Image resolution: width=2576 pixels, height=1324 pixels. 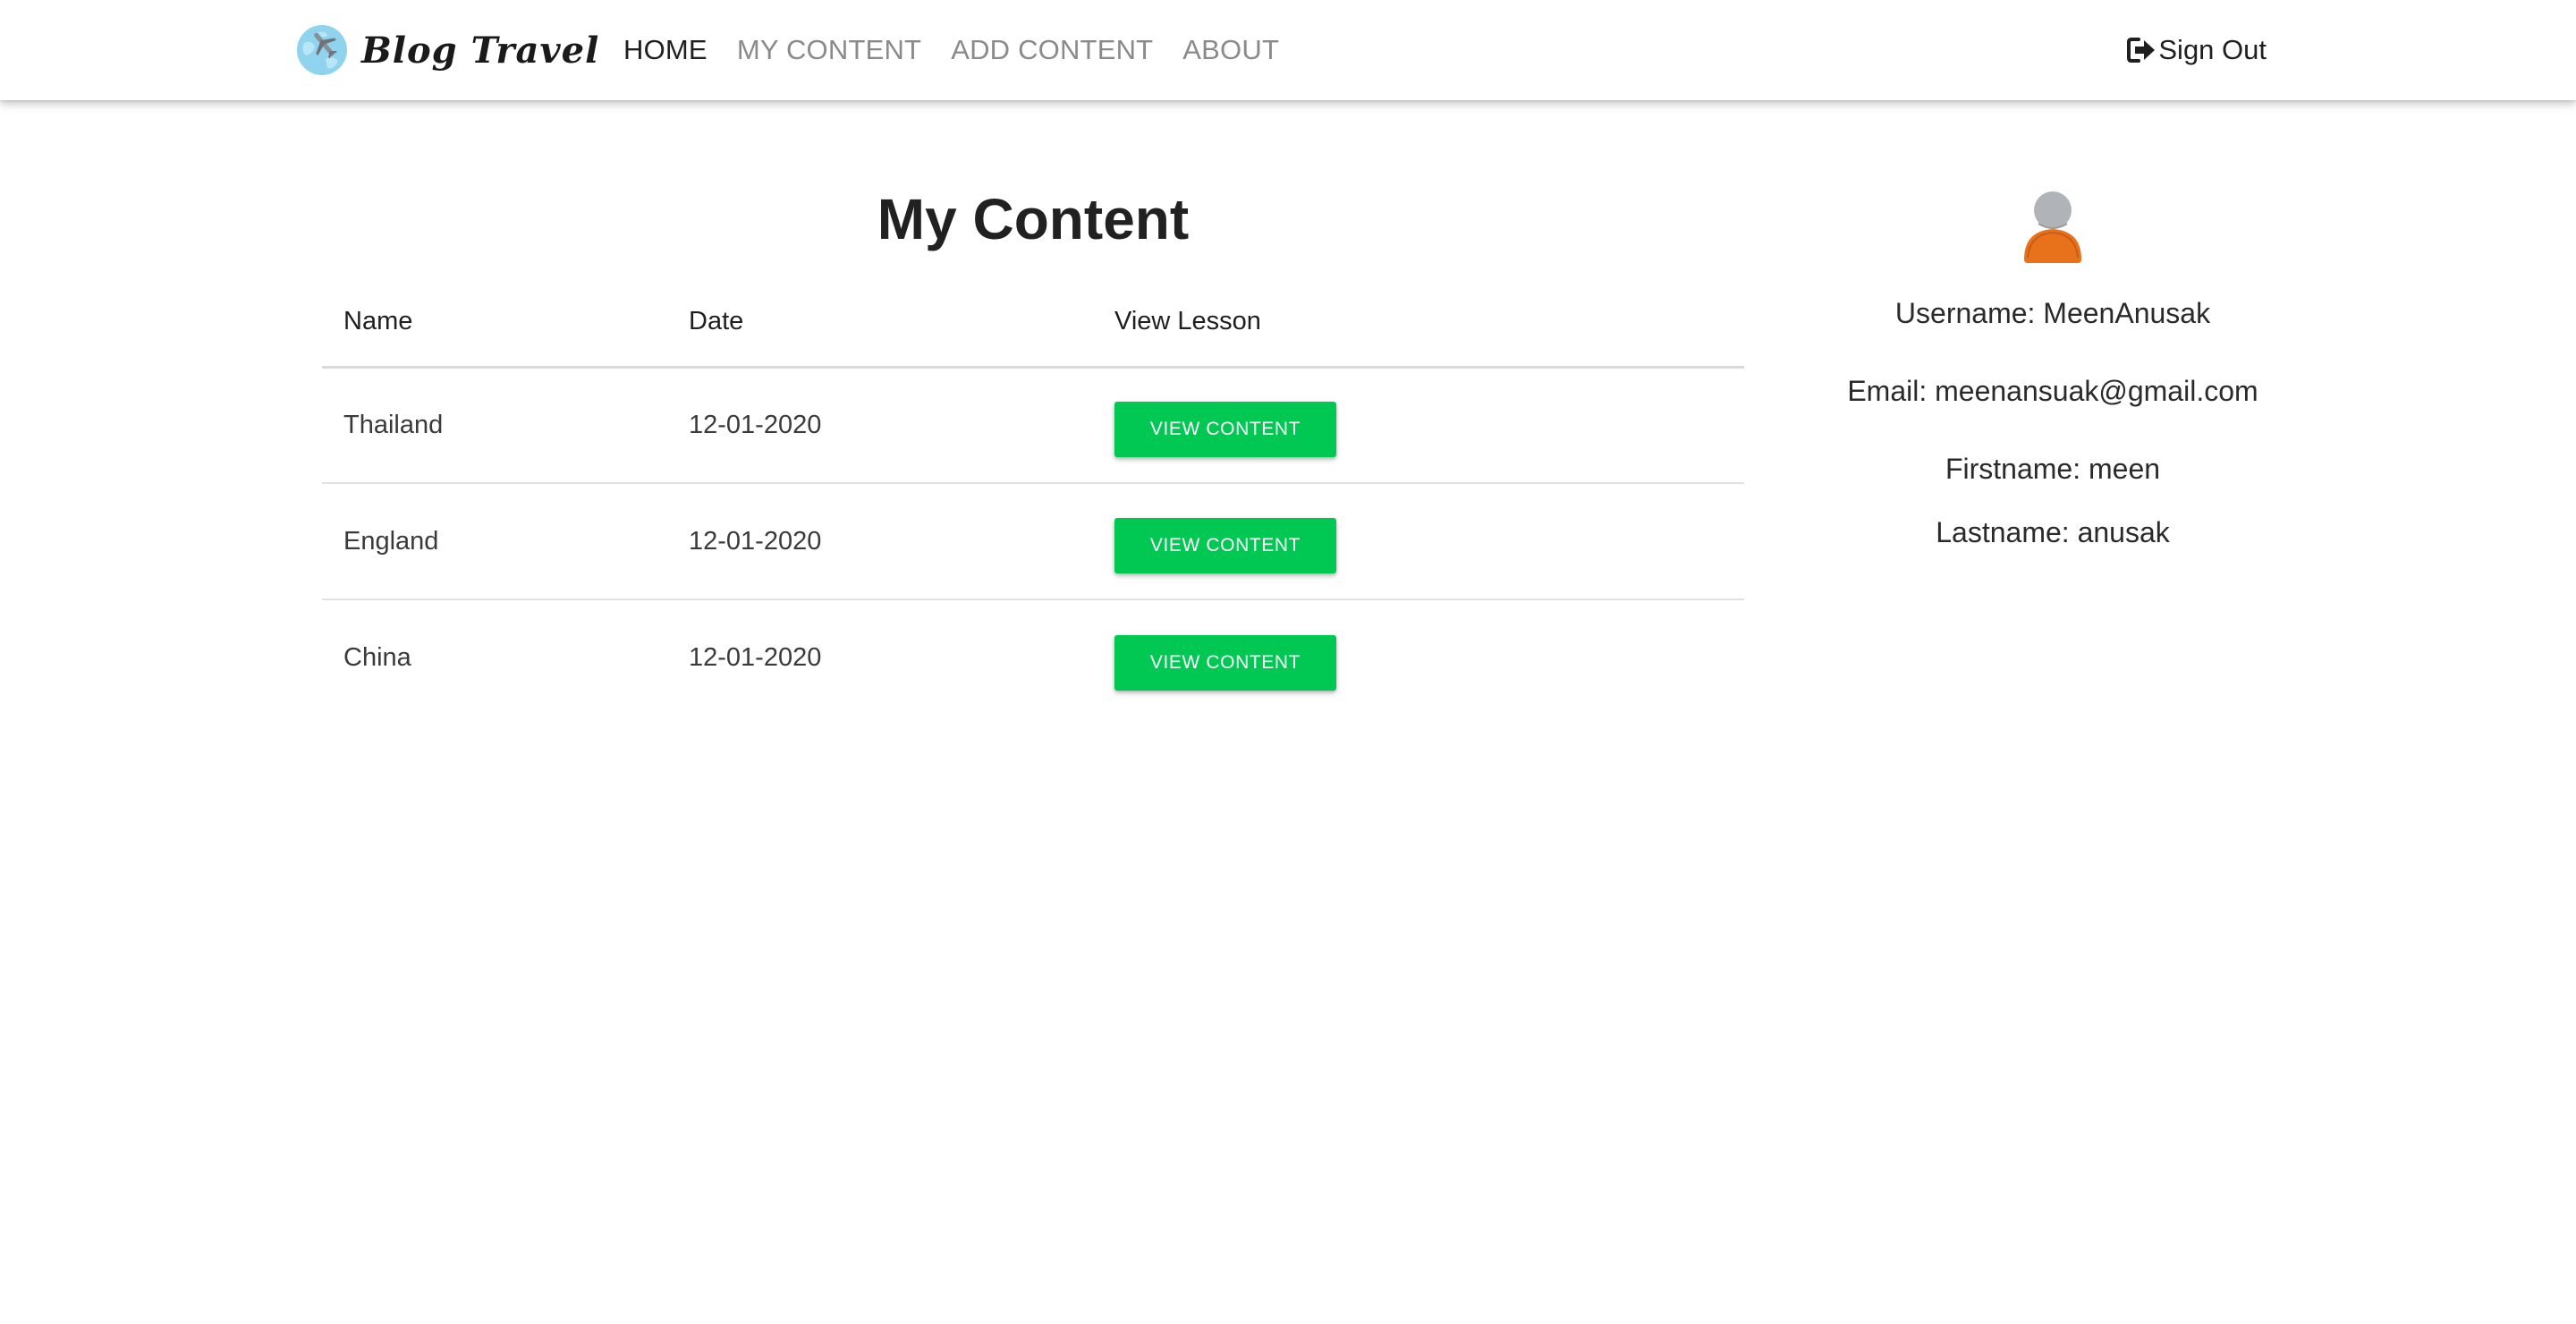 I want to click on table-header-row: Name Date View Lesson, so click(x=1033, y=323).